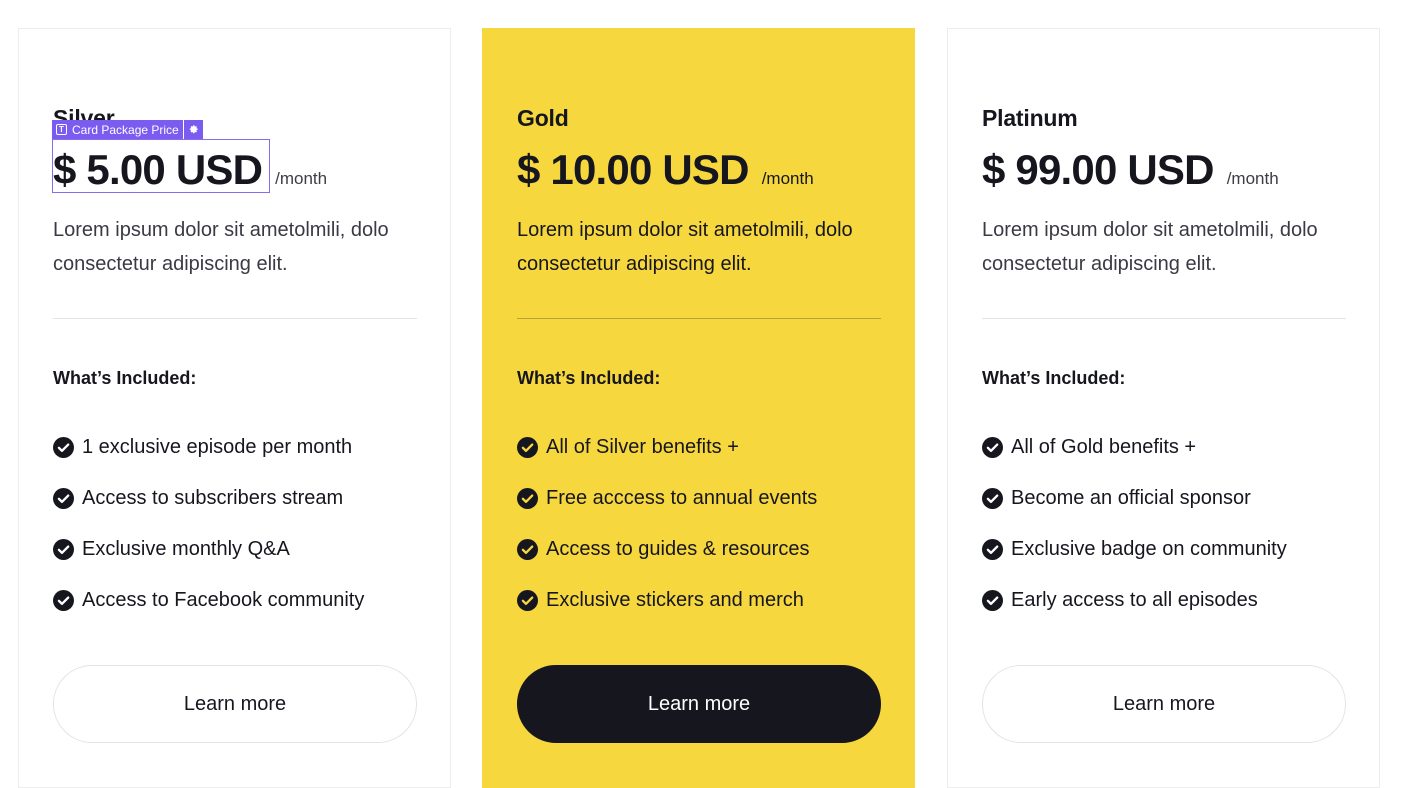 This screenshot has height=788, width=1403. I want to click on feature-item: All of Silver benefits +, so click(667, 447).